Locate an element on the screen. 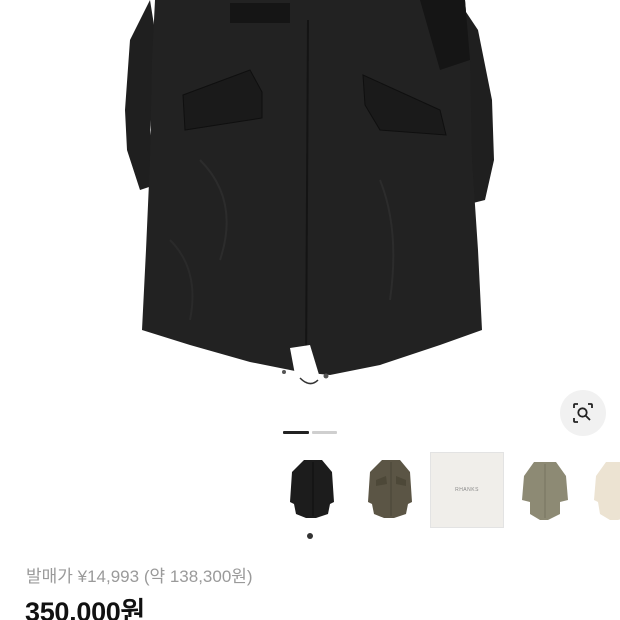 The width and height of the screenshot is (620, 620). carousel-indicator-active is located at coordinates (296, 432).